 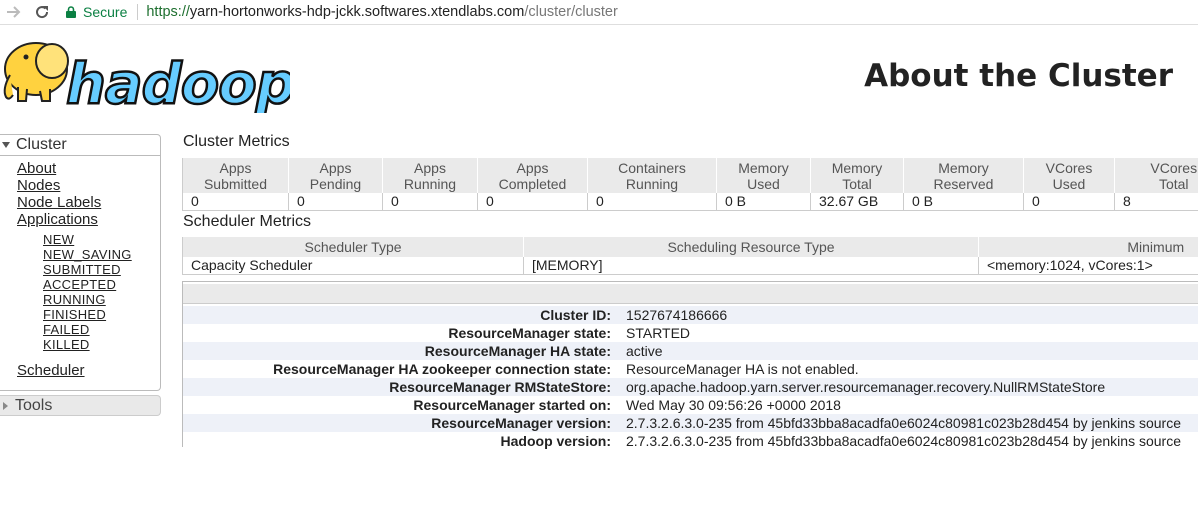 What do you see at coordinates (82, 269) in the screenshot?
I see `nav-link-app-submitted: SUBMITTED` at bounding box center [82, 269].